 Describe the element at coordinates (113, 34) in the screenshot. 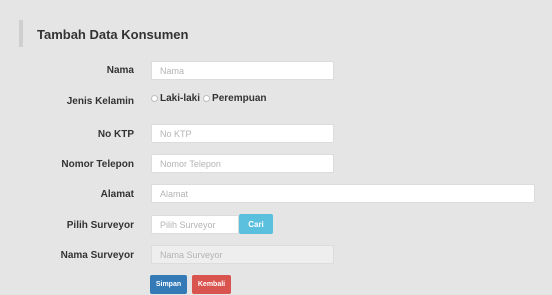

I see `form-title: Tambah Data Konsumen` at that location.